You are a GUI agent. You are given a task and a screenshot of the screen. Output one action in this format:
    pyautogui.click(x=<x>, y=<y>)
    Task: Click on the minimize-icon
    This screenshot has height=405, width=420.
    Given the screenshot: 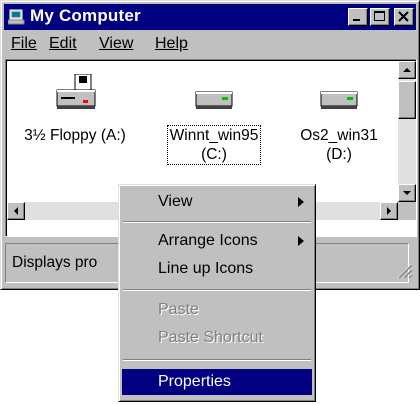 What is the action you would take?
    pyautogui.click(x=356, y=20)
    